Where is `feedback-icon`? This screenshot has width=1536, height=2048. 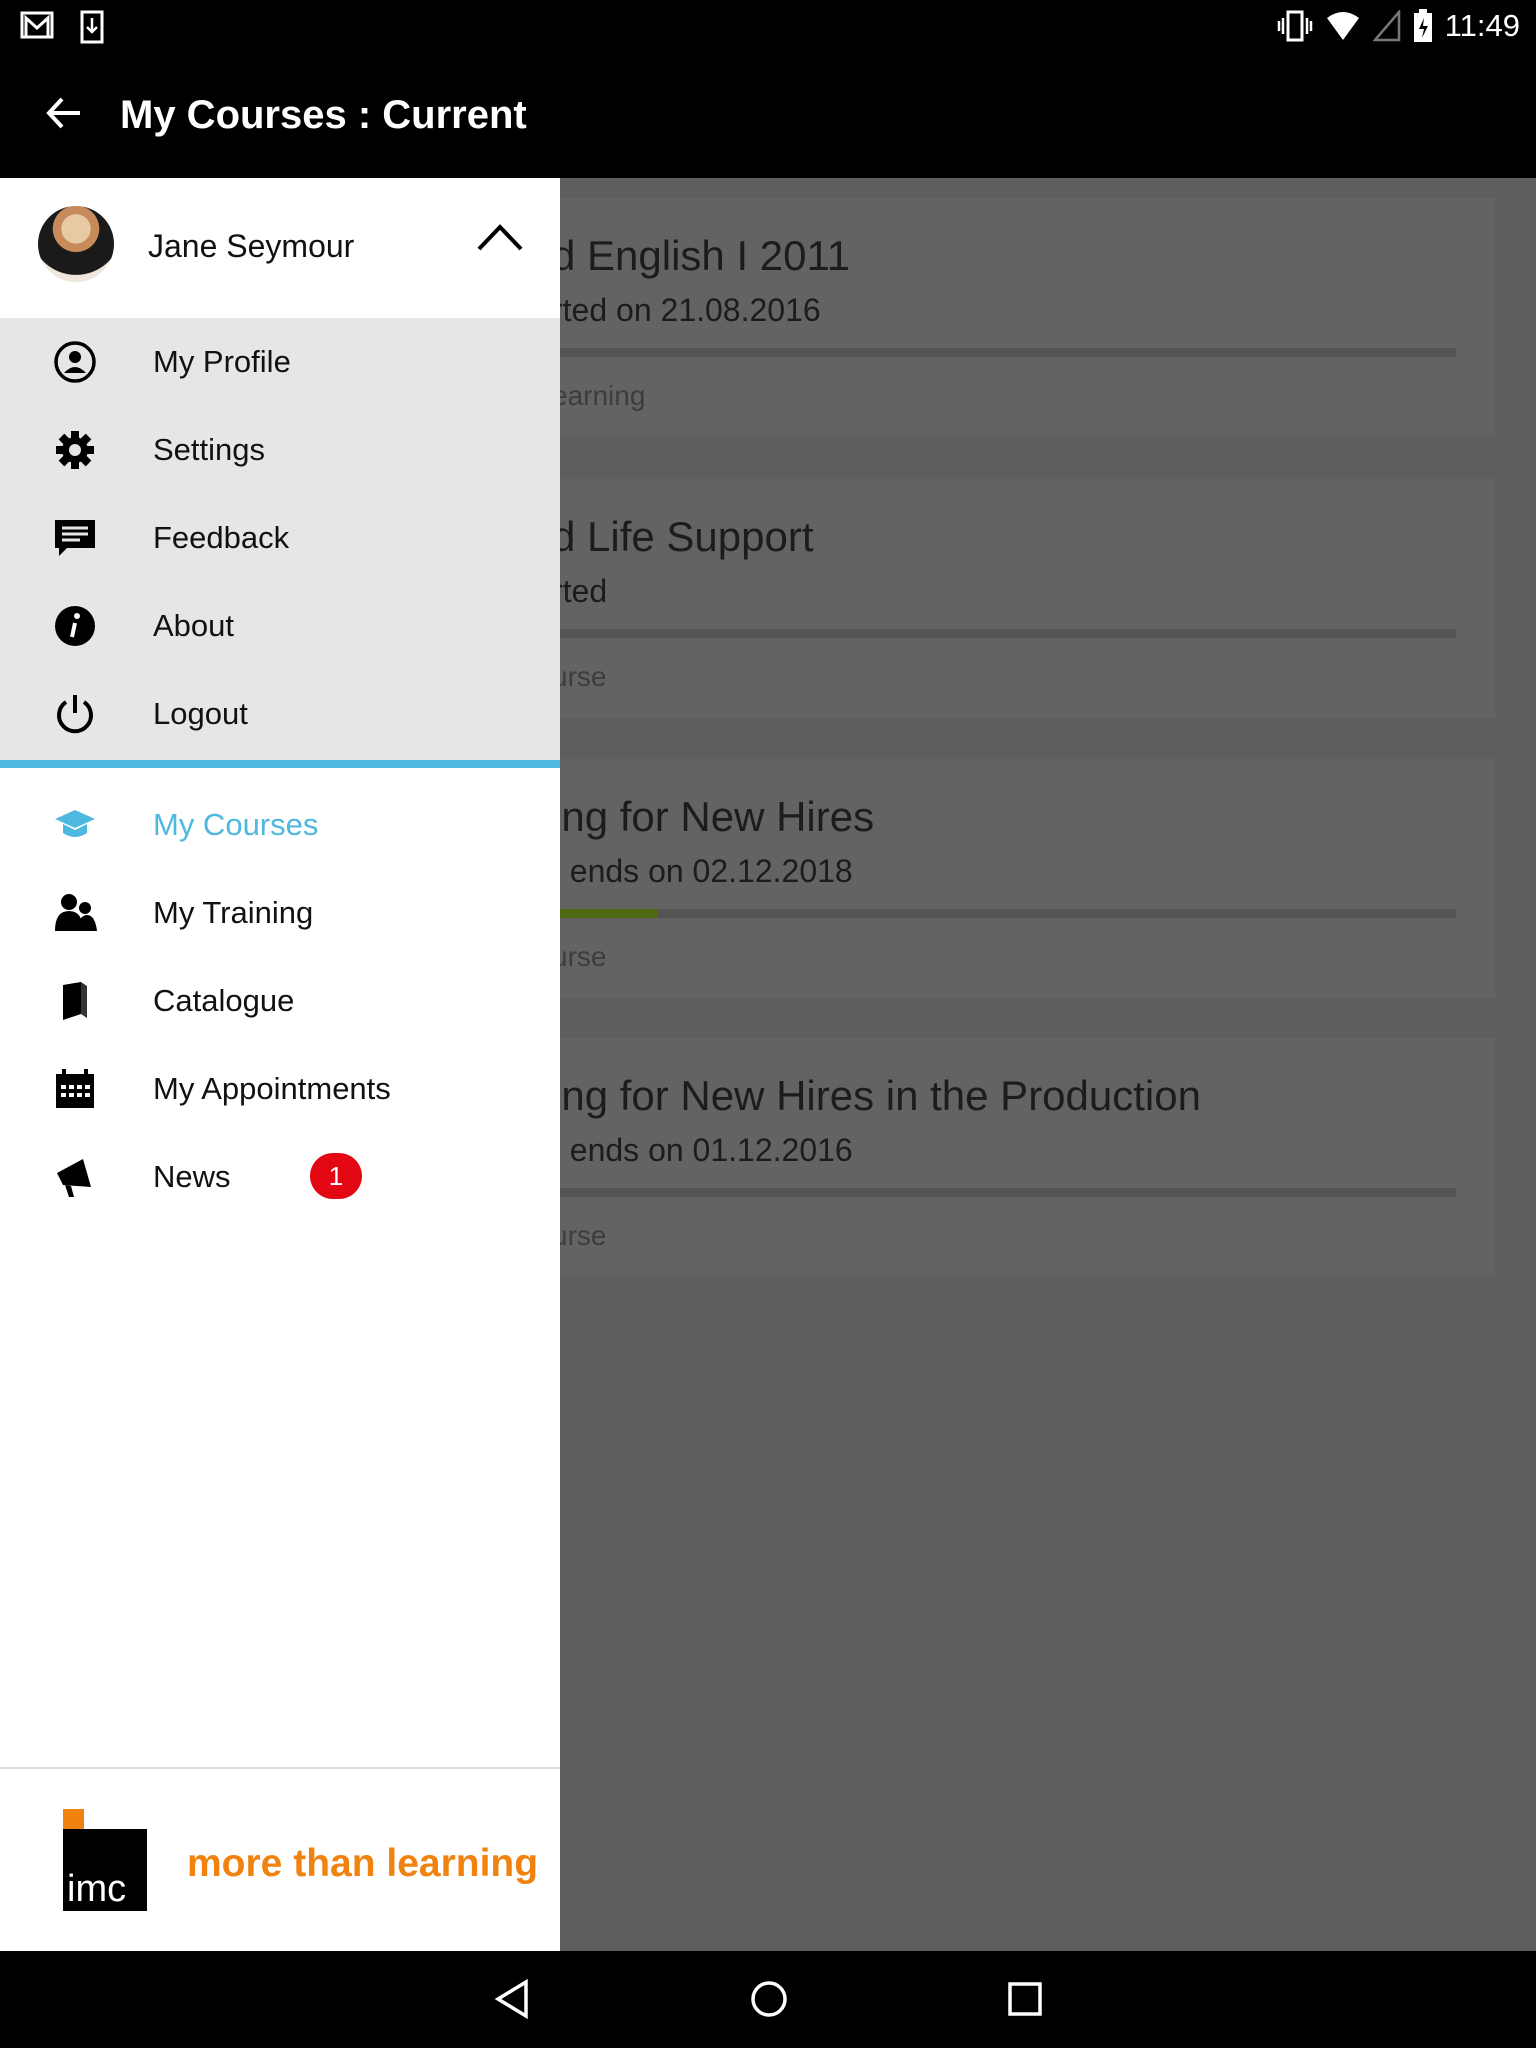 feedback-icon is located at coordinates (75, 538).